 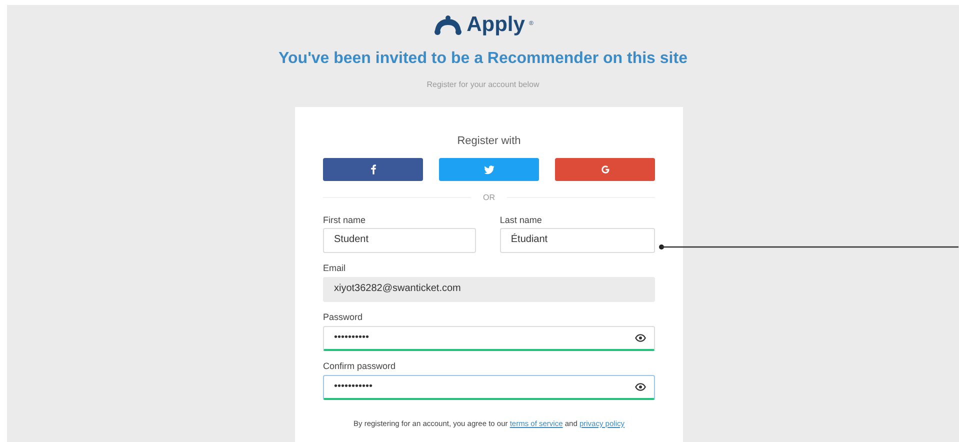 What do you see at coordinates (335, 268) in the screenshot?
I see `field-label: Email` at bounding box center [335, 268].